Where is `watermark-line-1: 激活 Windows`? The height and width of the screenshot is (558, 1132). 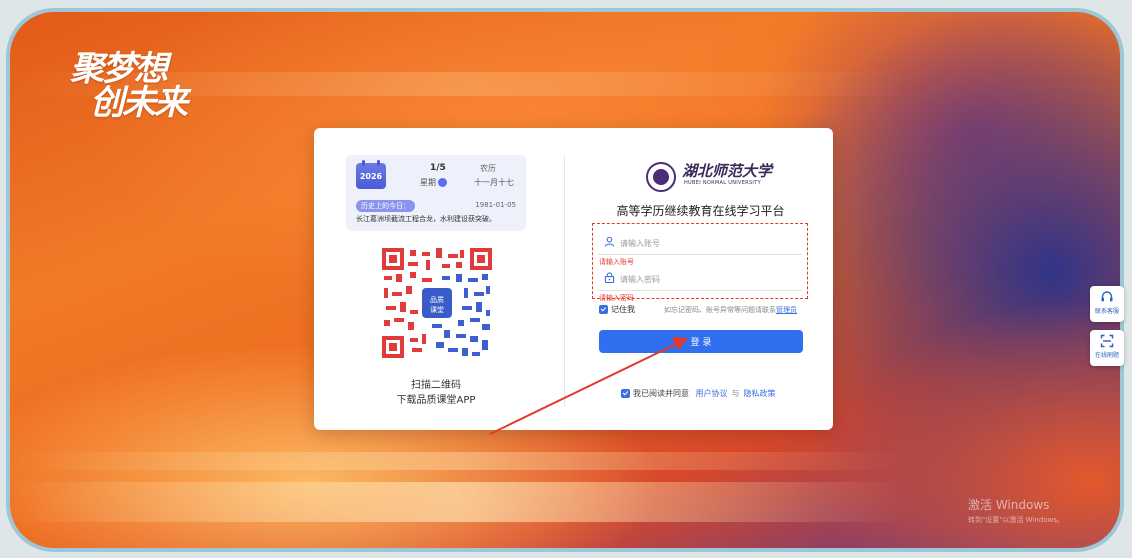
watermark-line-1: 激活 Windows is located at coordinates (1009, 505).